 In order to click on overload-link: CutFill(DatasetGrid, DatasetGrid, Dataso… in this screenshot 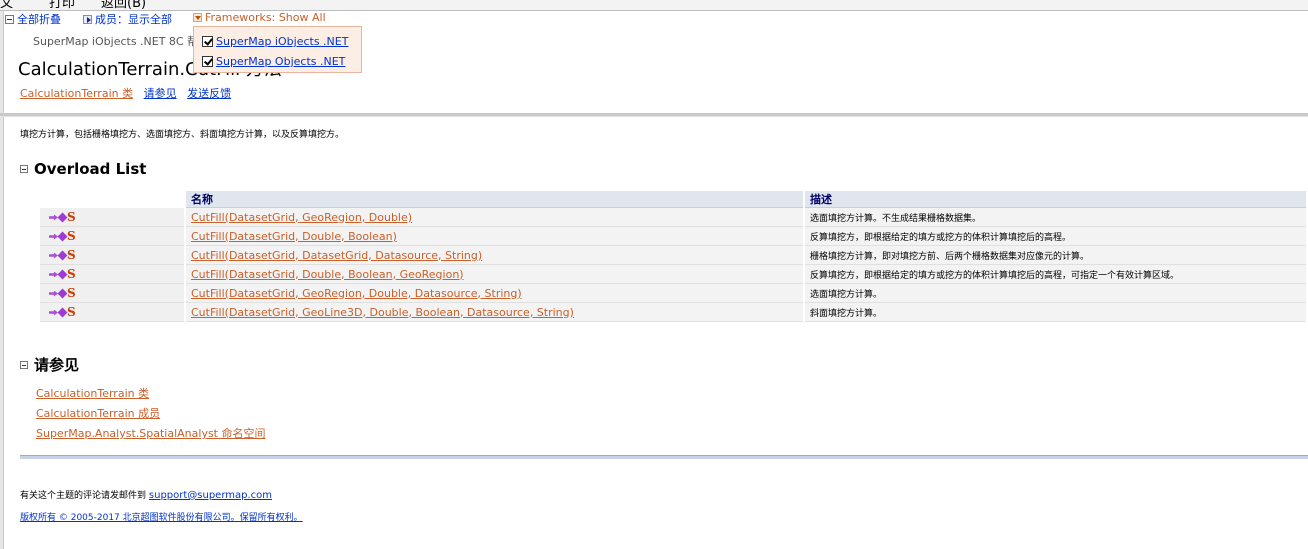, I will do `click(336, 255)`.